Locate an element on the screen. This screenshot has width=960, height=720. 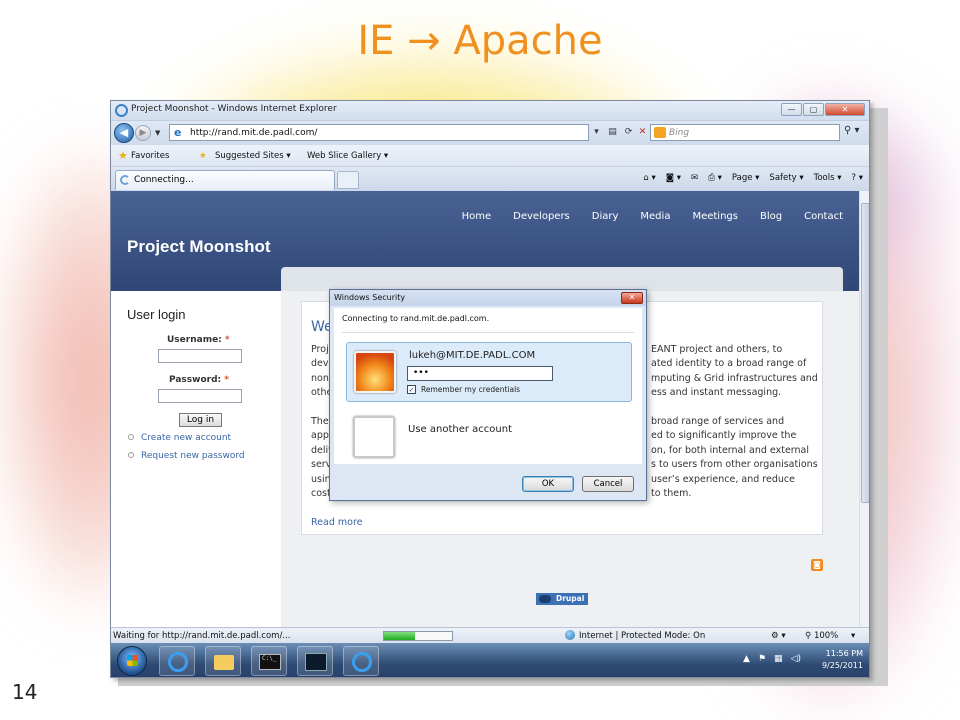
password-required-mark: * is located at coordinates (226, 380).